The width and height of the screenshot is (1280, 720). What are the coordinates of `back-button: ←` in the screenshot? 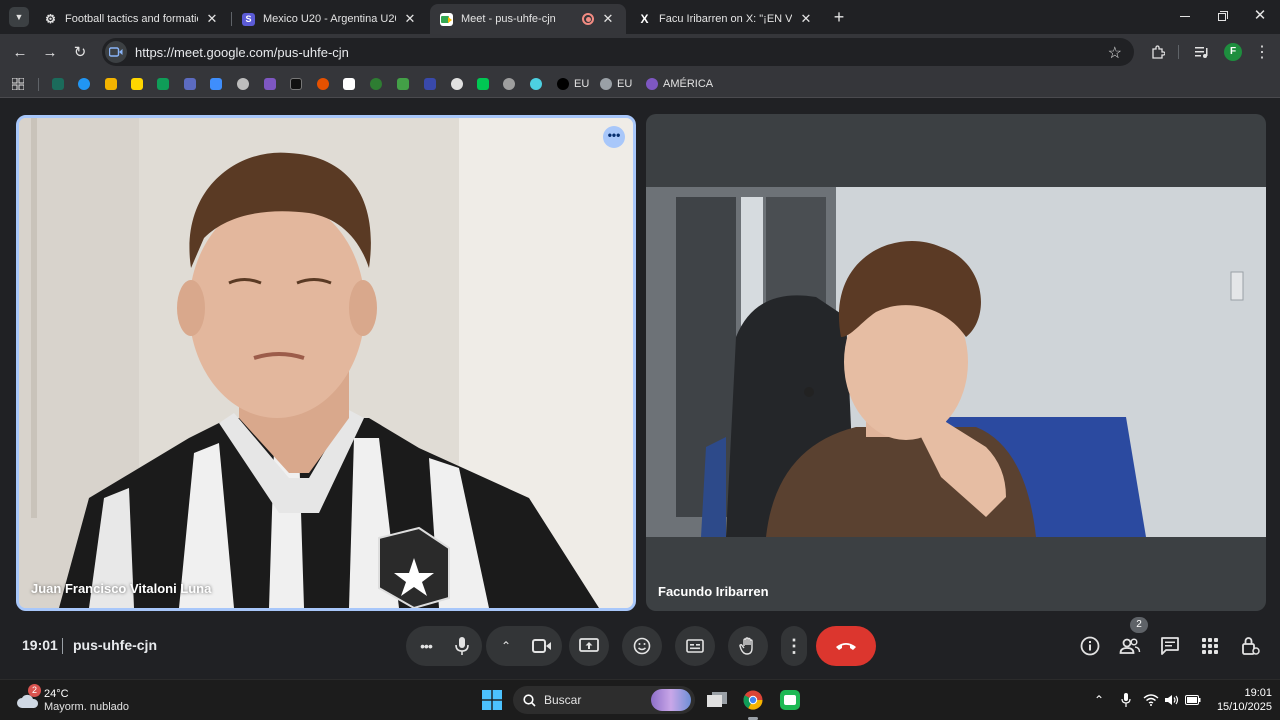 It's located at (20, 52).